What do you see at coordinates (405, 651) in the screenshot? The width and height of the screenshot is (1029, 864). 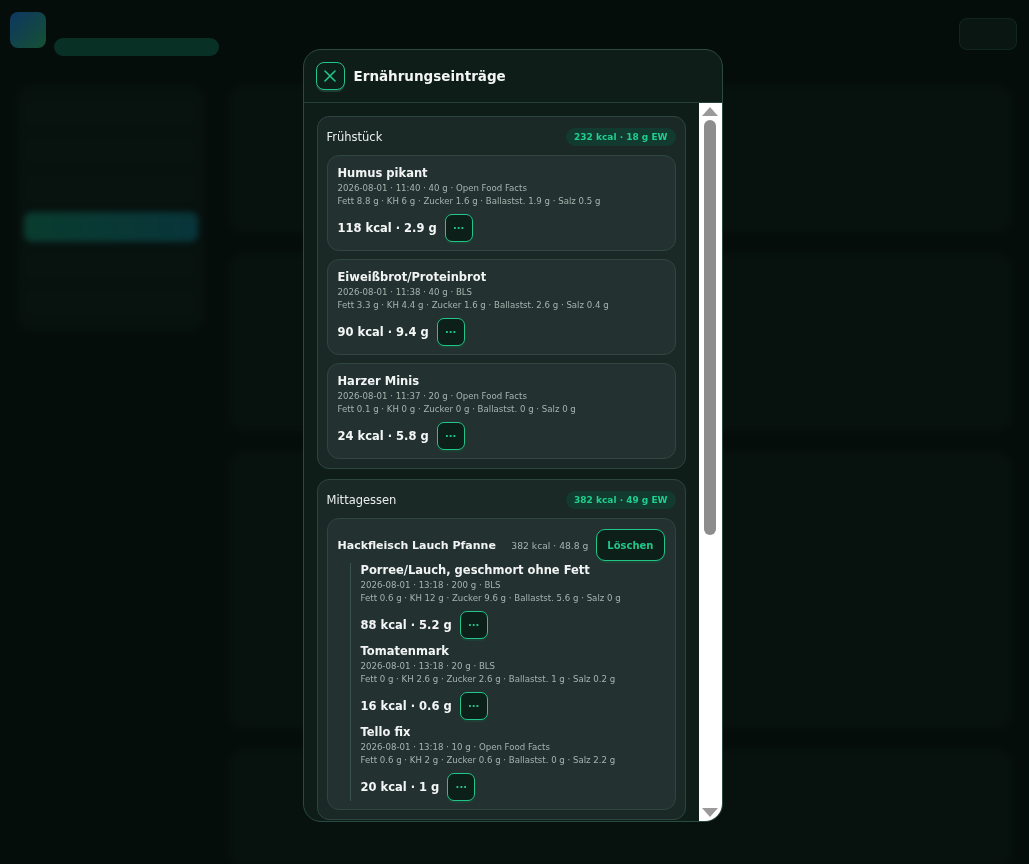 I see `food-name: Tomatenmark` at bounding box center [405, 651].